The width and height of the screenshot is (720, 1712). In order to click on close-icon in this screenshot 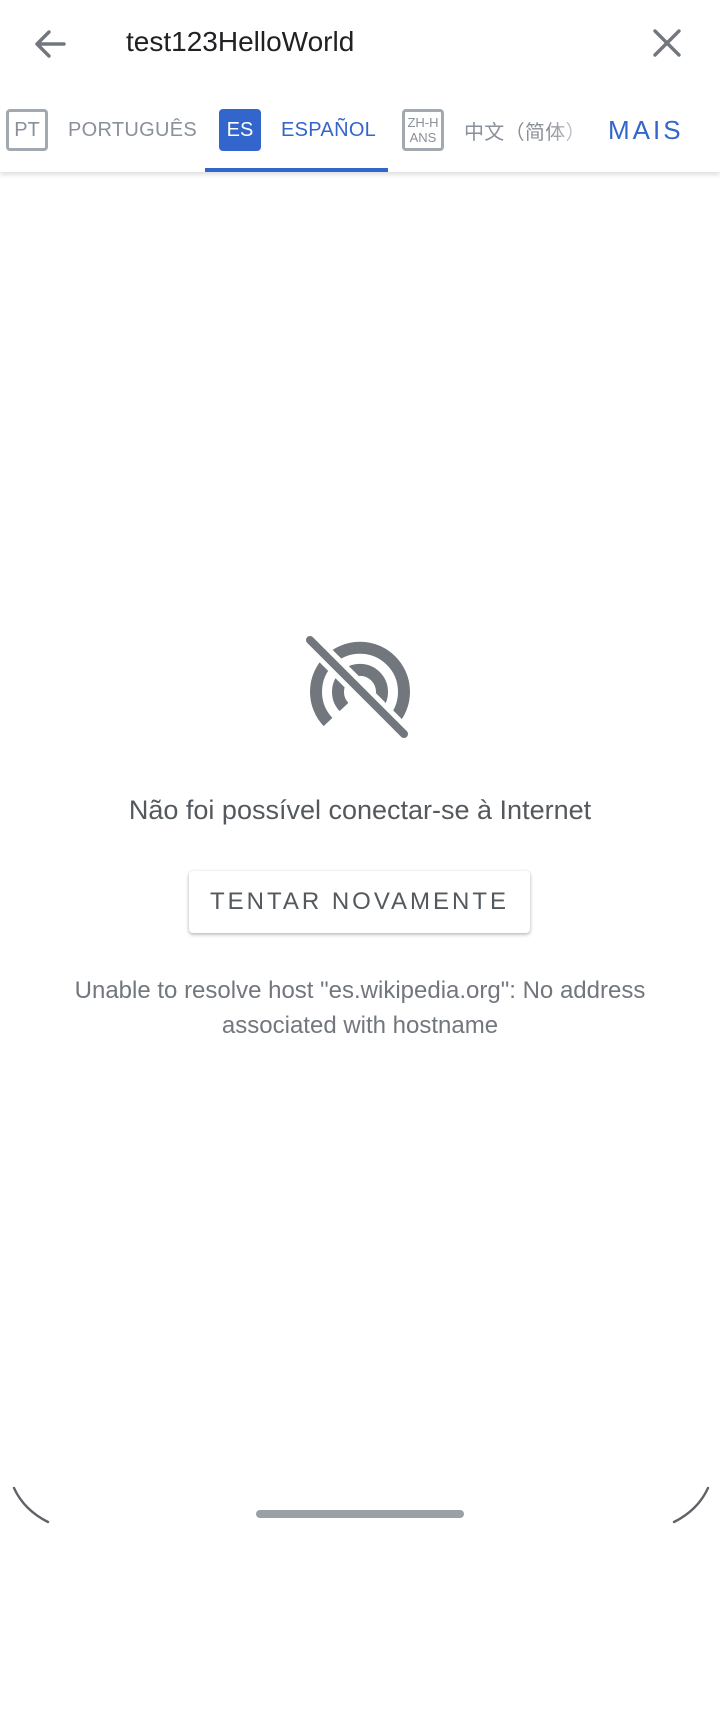, I will do `click(667, 43)`.